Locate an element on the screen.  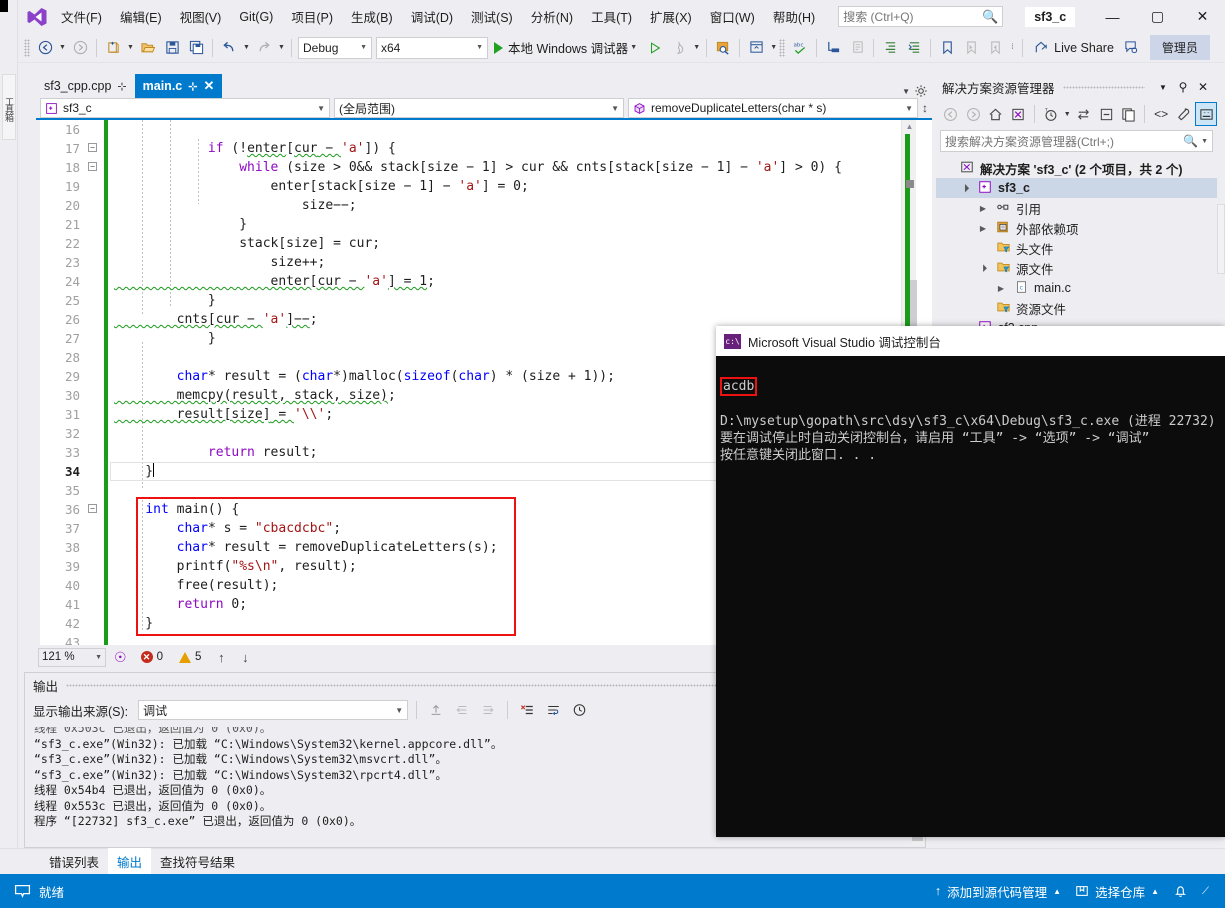
gear-icon is located at coordinates (921, 91).